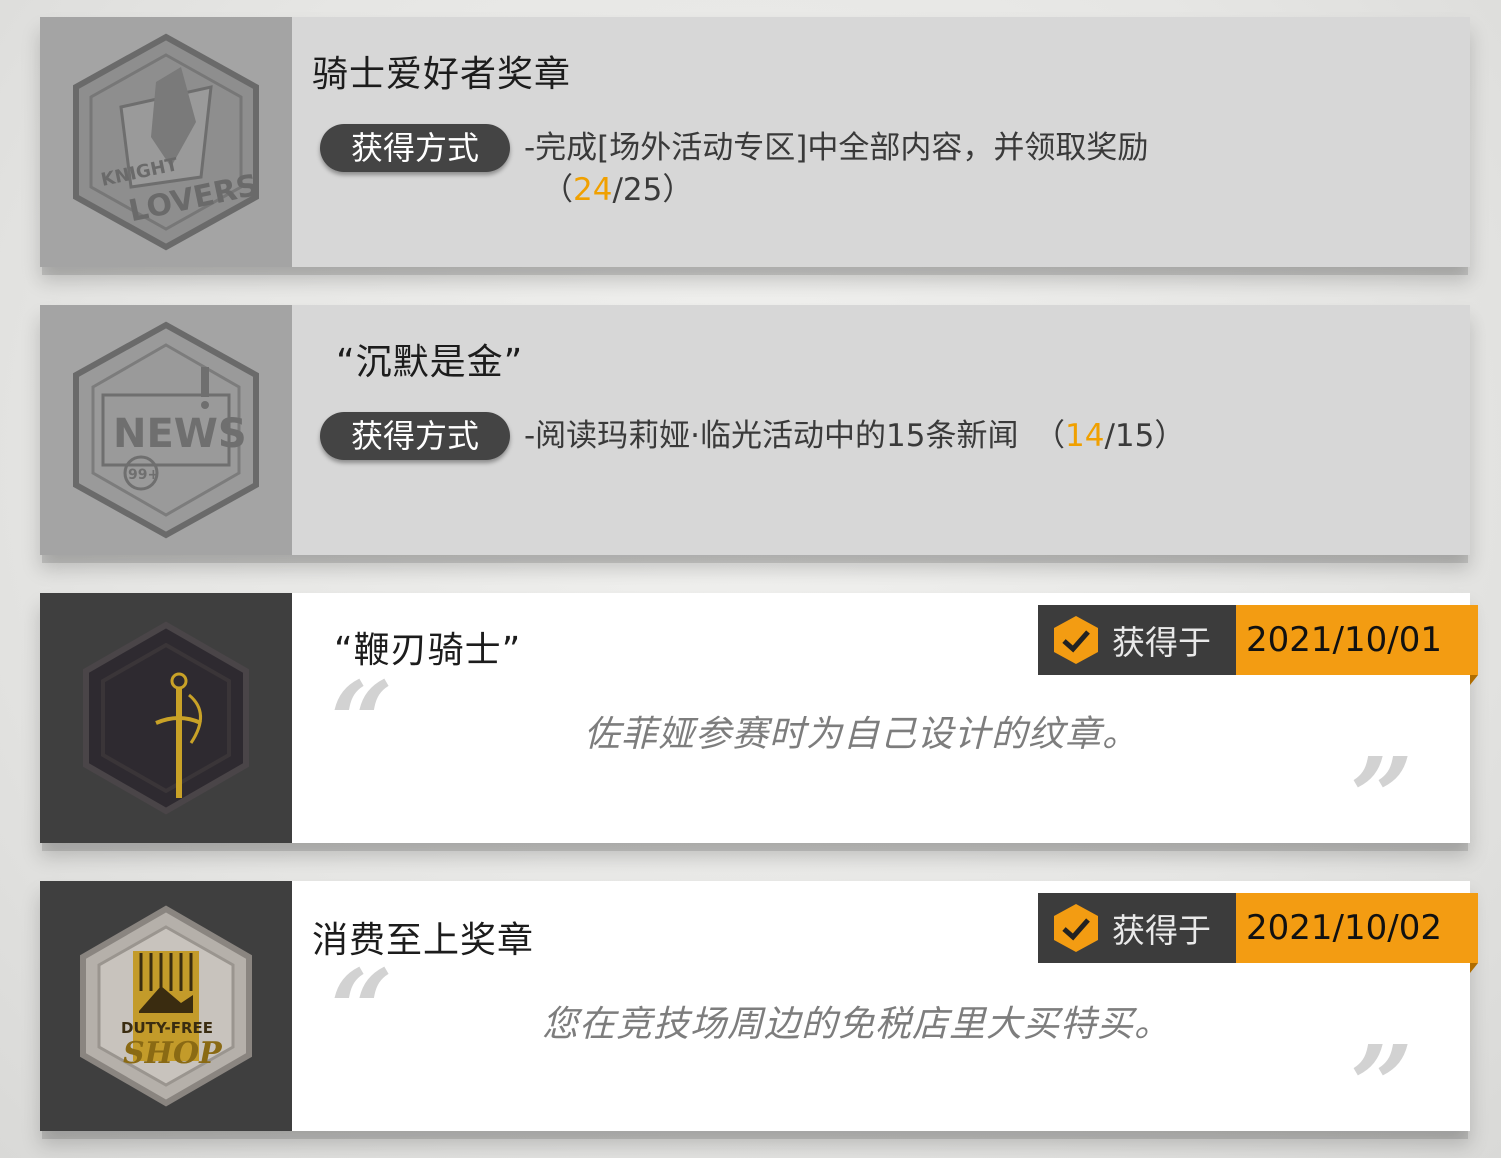 The image size is (1501, 1158). What do you see at coordinates (836, 148) in the screenshot?
I see `method-text: -完成[场外活动专区]中全部内容，并领取奖励` at bounding box center [836, 148].